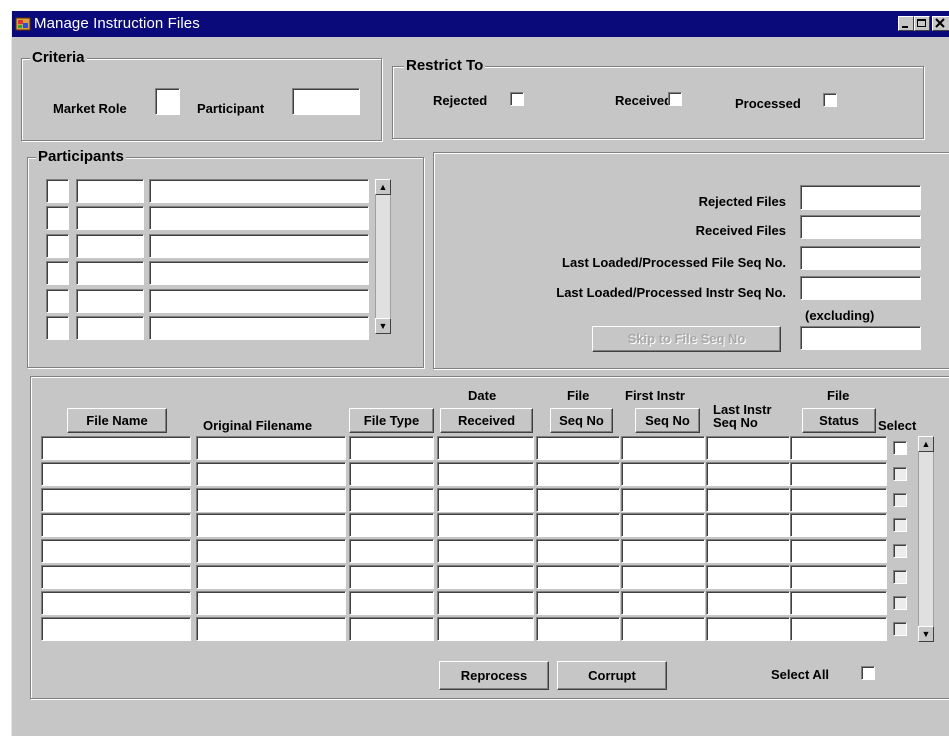 This screenshot has height=736, width=949. What do you see at coordinates (494, 675) in the screenshot?
I see `reprocess-button: Reprocess` at bounding box center [494, 675].